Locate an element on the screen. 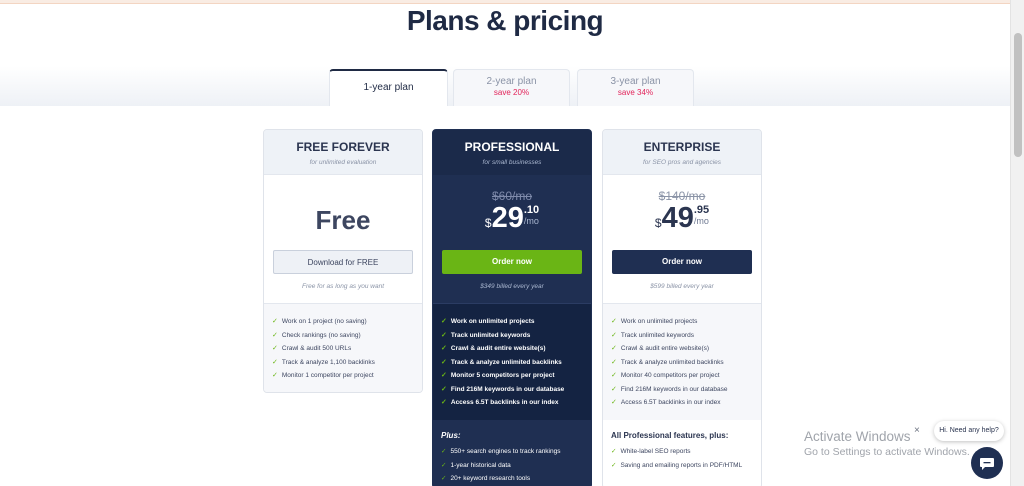 The image size is (1024, 486). plan-name: ENTERPRISE is located at coordinates (682, 147).